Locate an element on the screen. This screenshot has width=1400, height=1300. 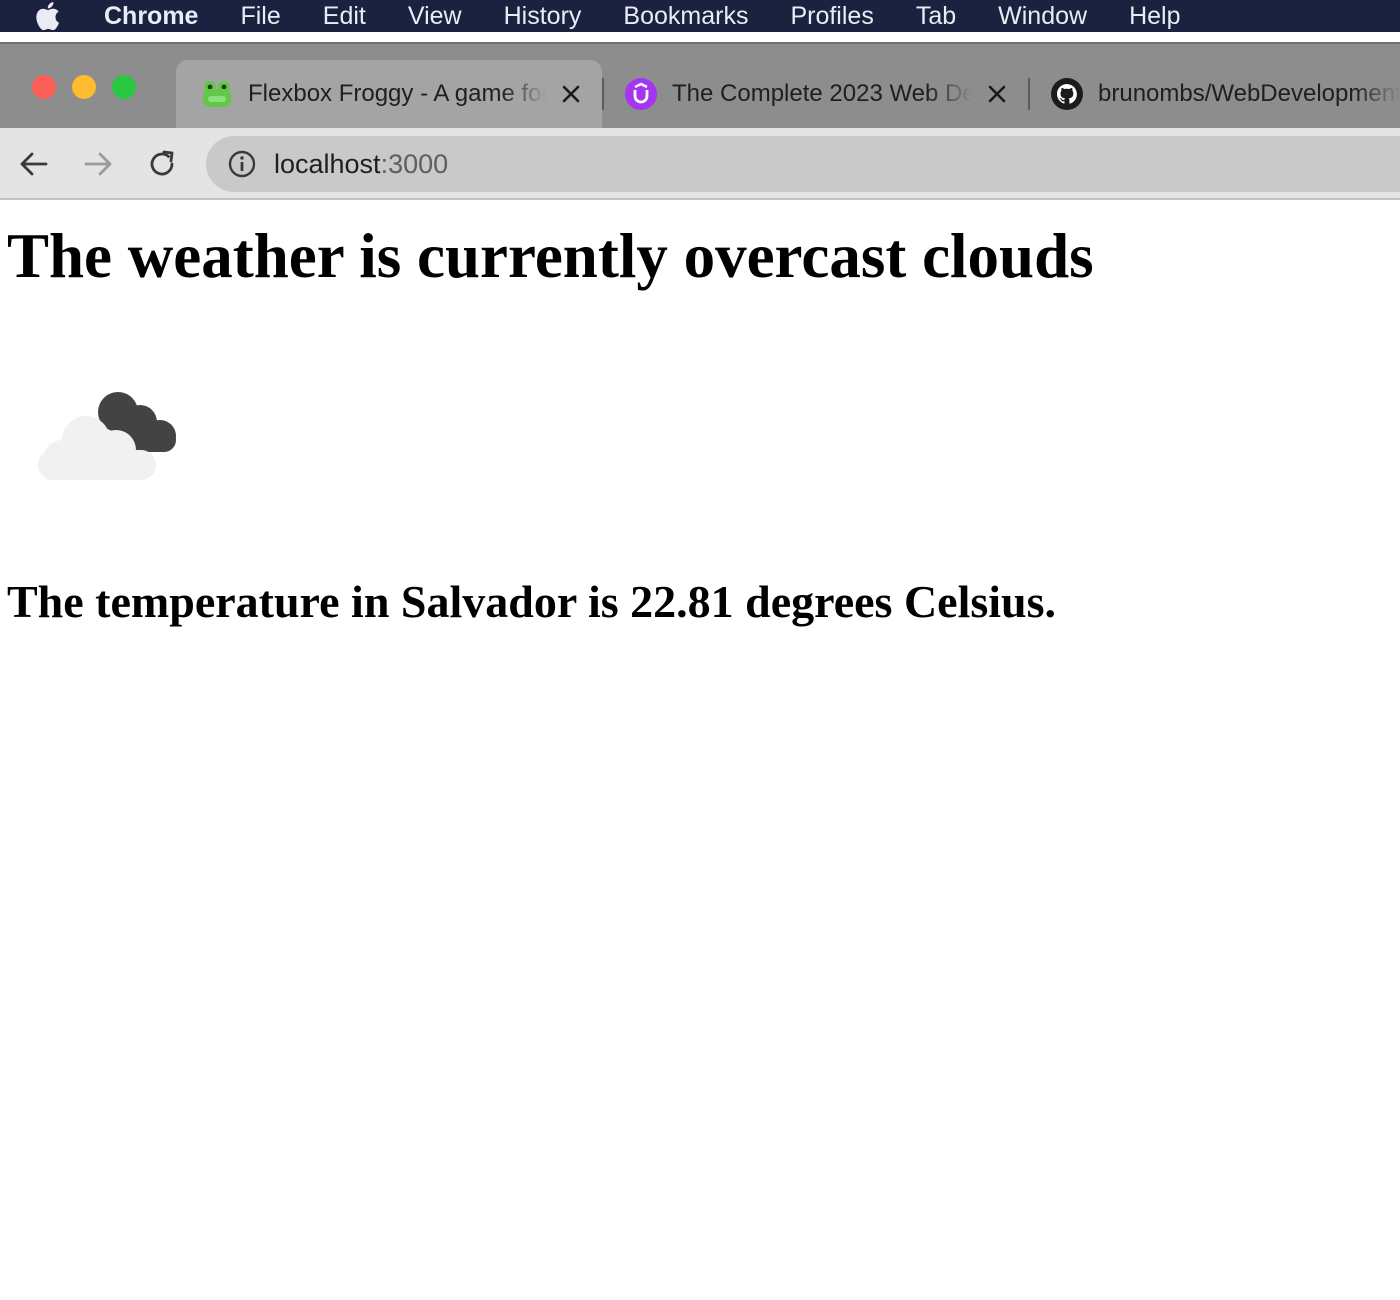
address-bar: localhost:3000 is located at coordinates (803, 164).